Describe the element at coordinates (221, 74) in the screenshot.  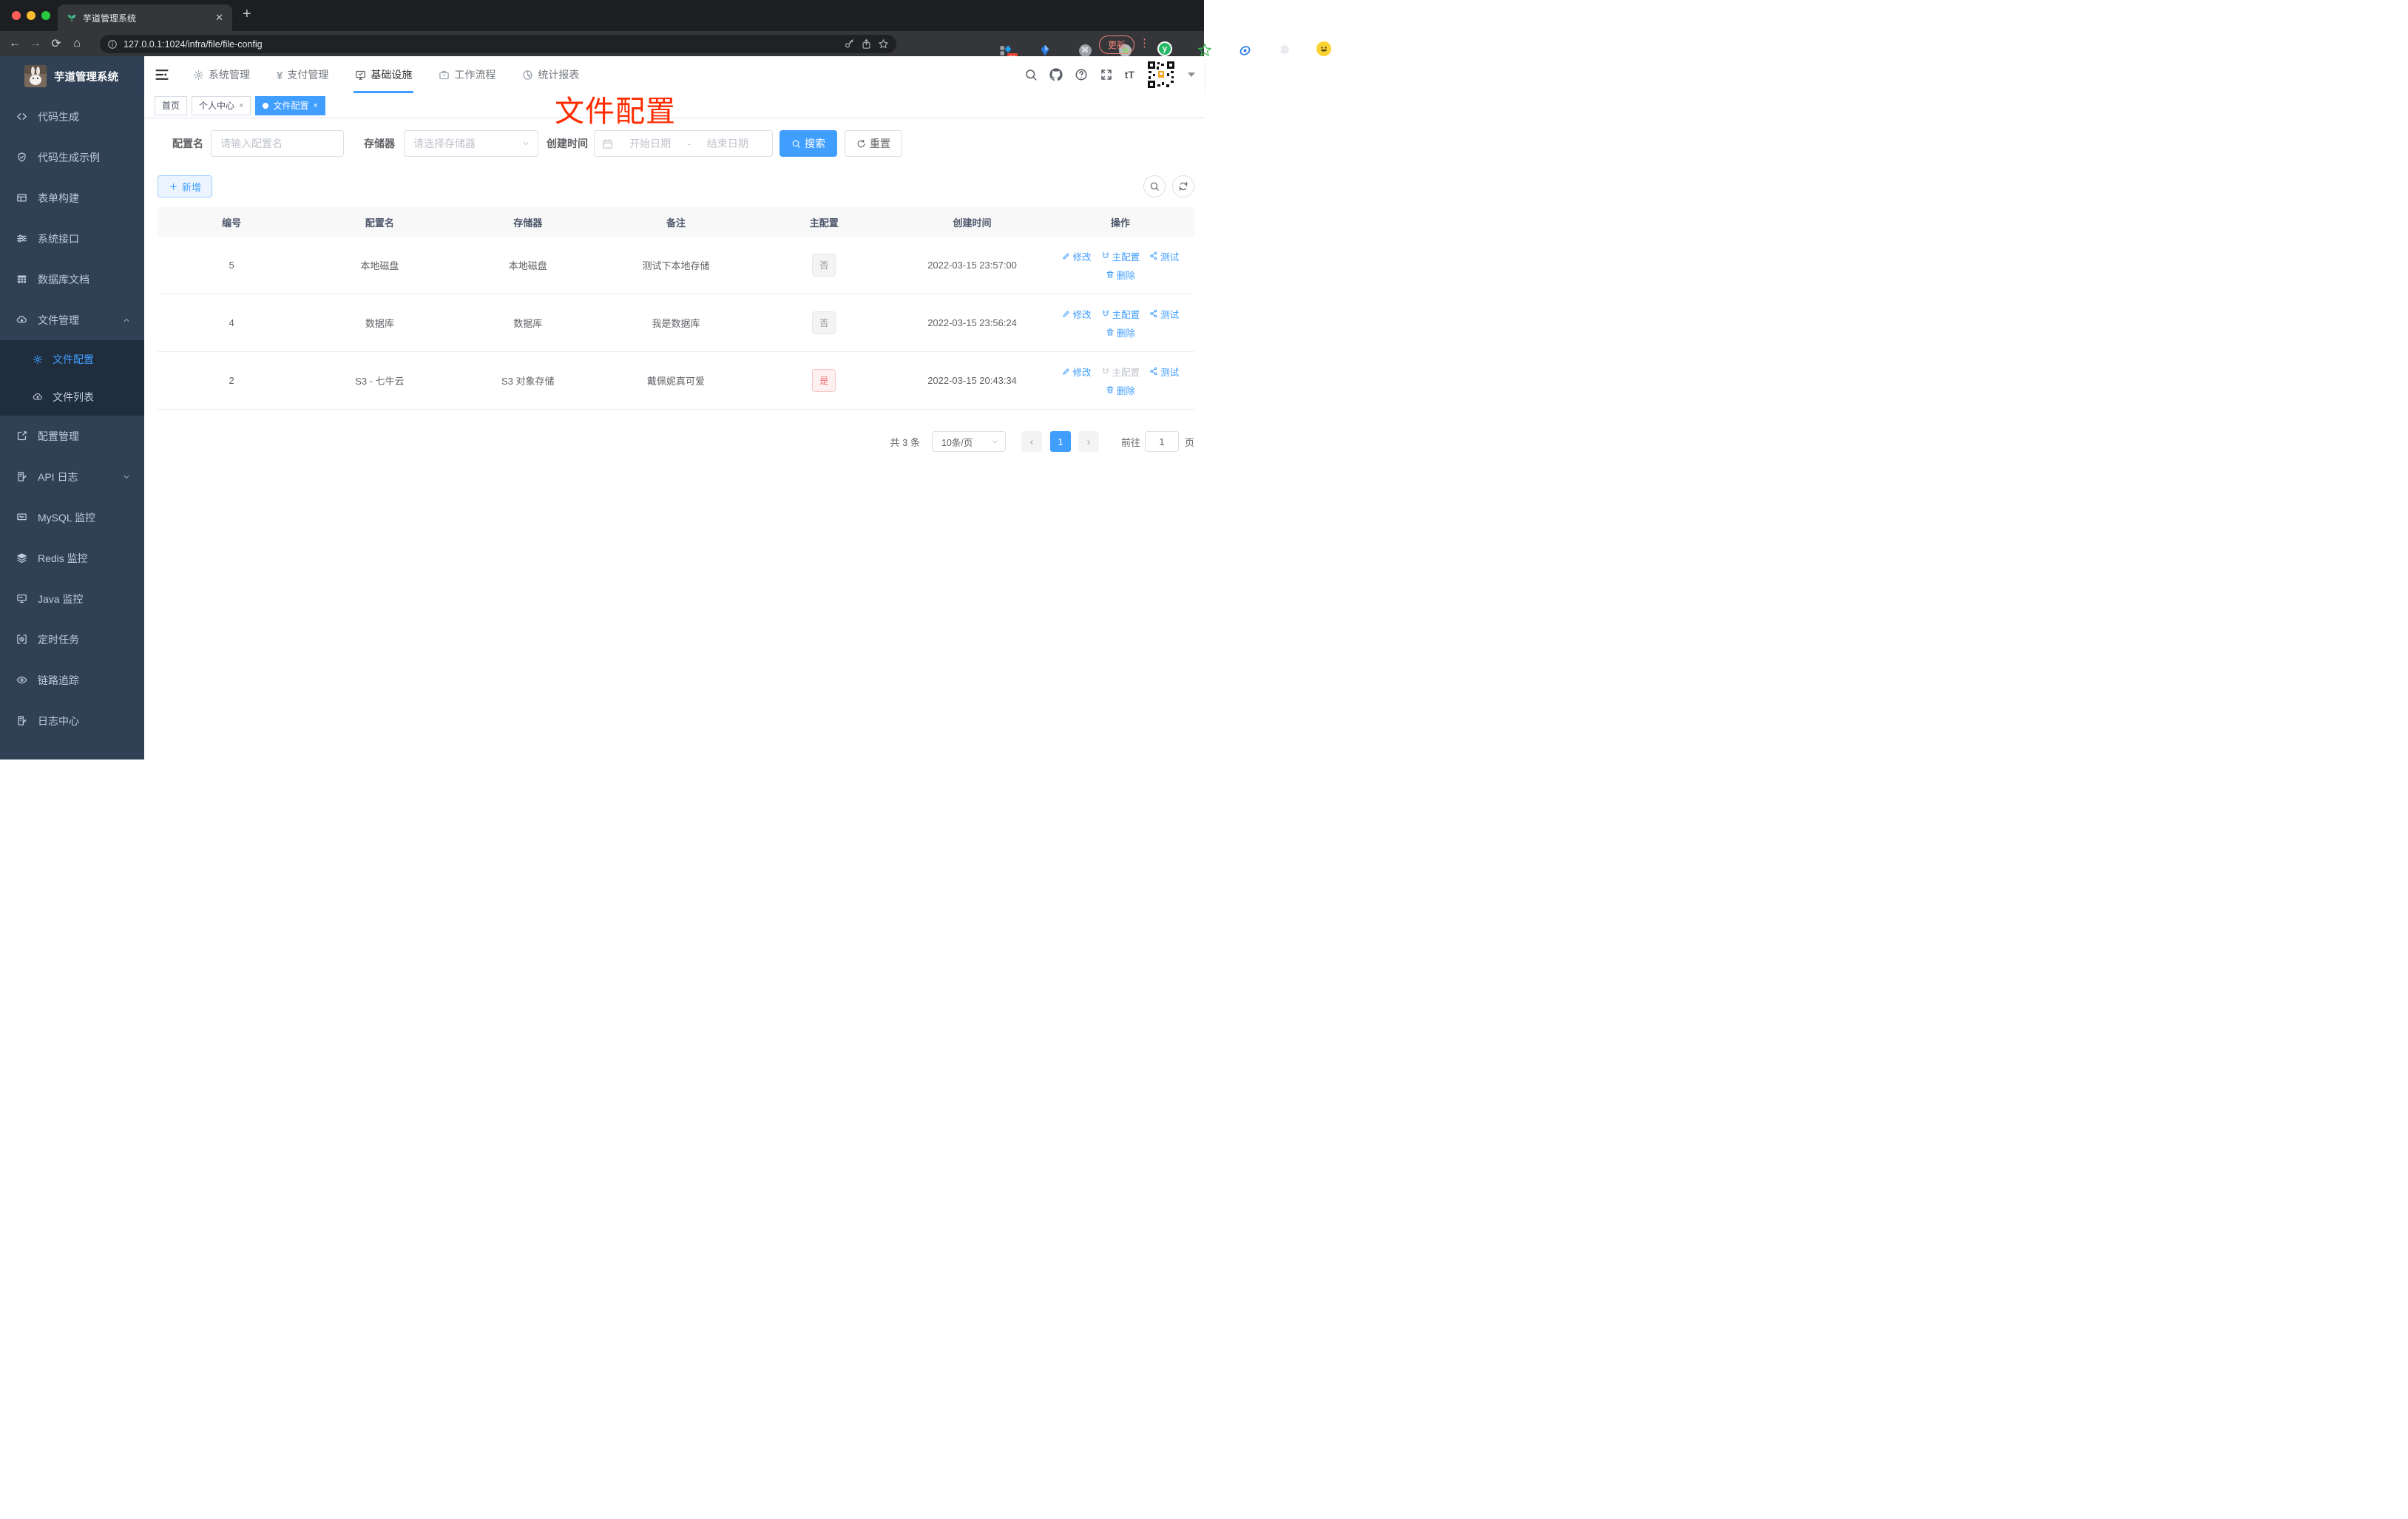
I see `nav-system-management: 系统管理` at that location.